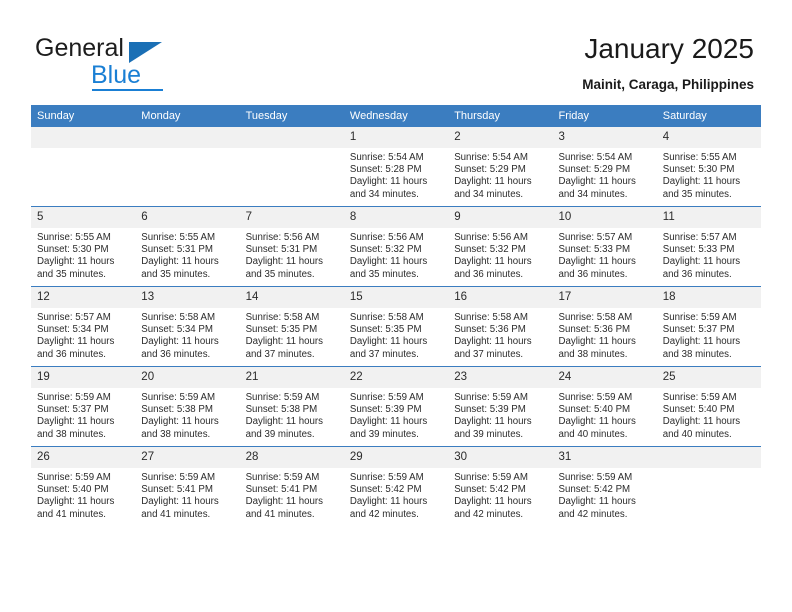 The width and height of the screenshot is (792, 612). I want to click on sunset-text: Sunset: 5:30 PM, so click(698, 170).